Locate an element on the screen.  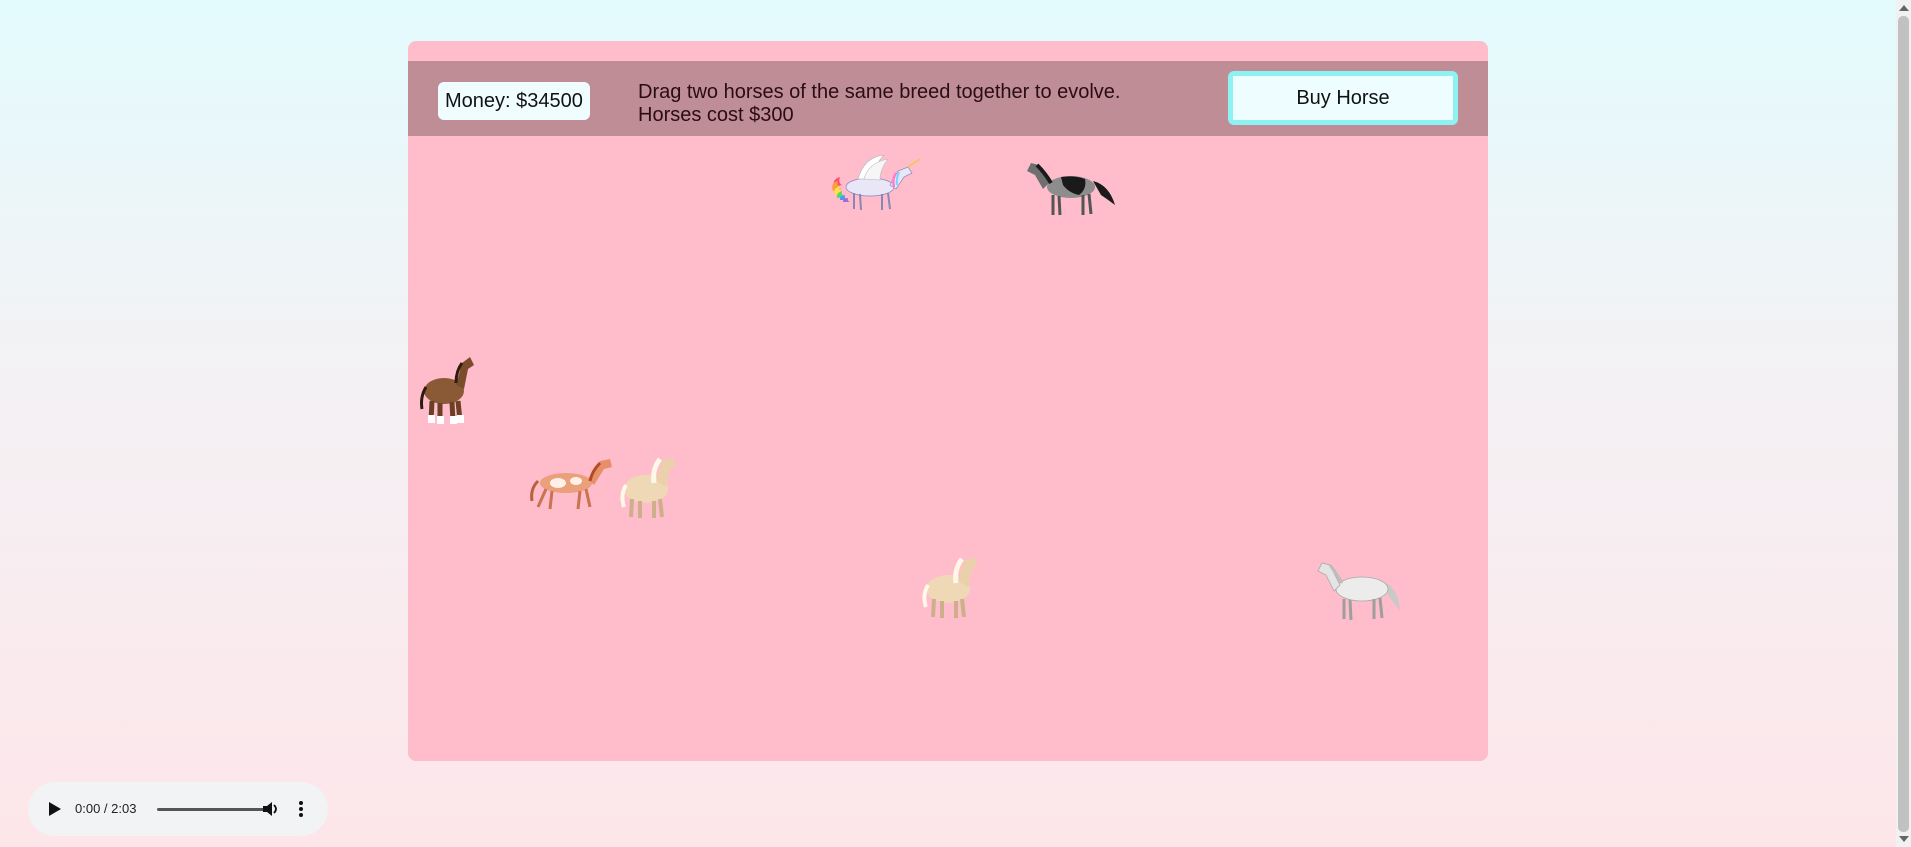
page-scrollbar is located at coordinates (1903, 423).